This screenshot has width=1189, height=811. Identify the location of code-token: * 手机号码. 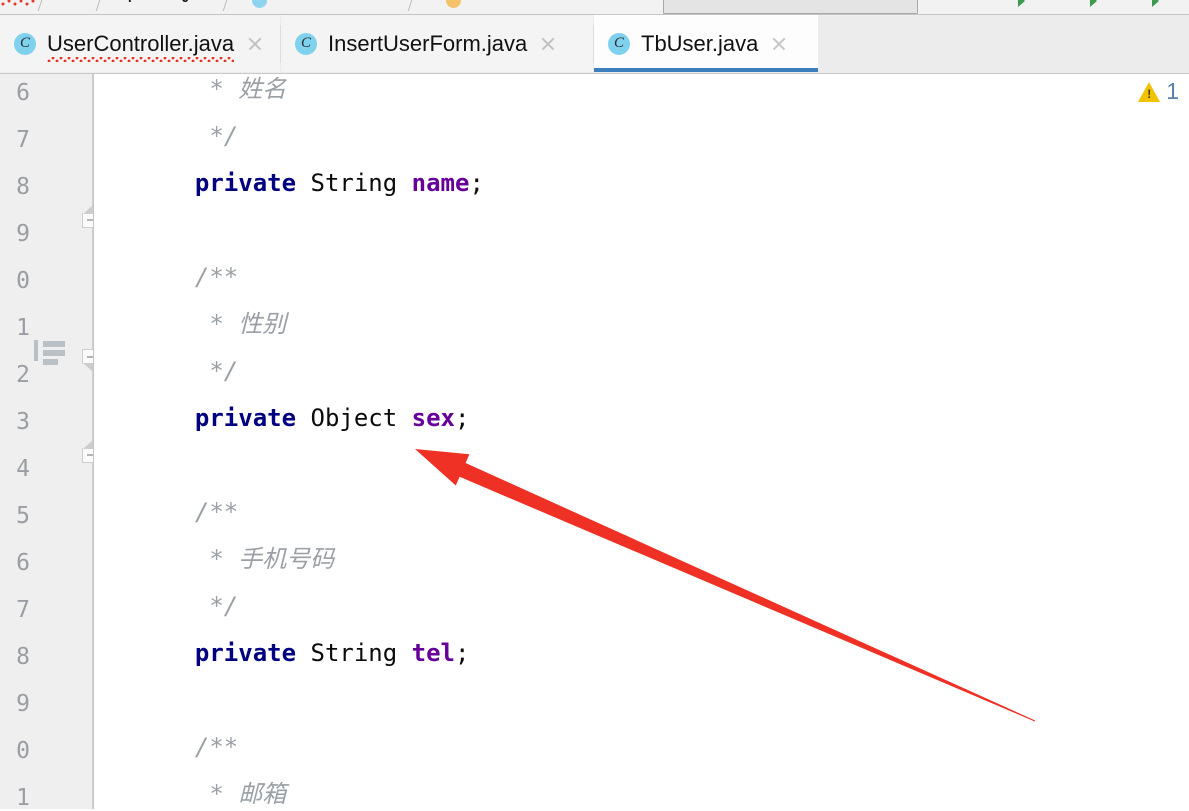
(272, 559).